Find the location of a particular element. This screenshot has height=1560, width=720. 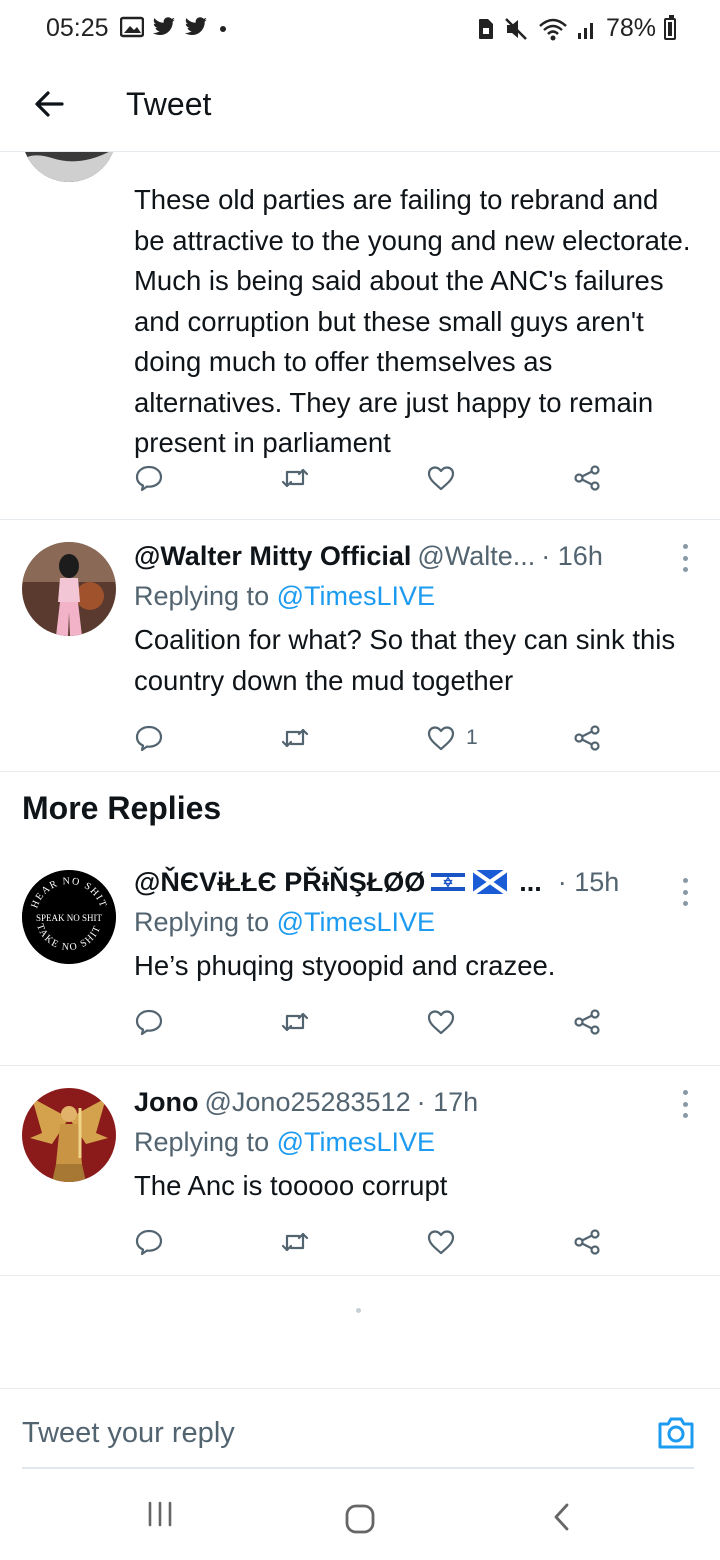

author-handle: @Jono25283512 is located at coordinates (308, 1102).